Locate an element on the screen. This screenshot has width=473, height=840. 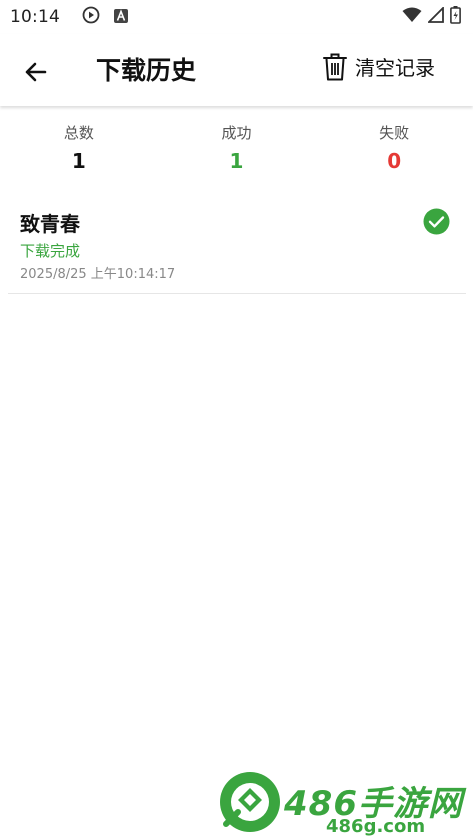
check-circle-icon is located at coordinates (436, 221).